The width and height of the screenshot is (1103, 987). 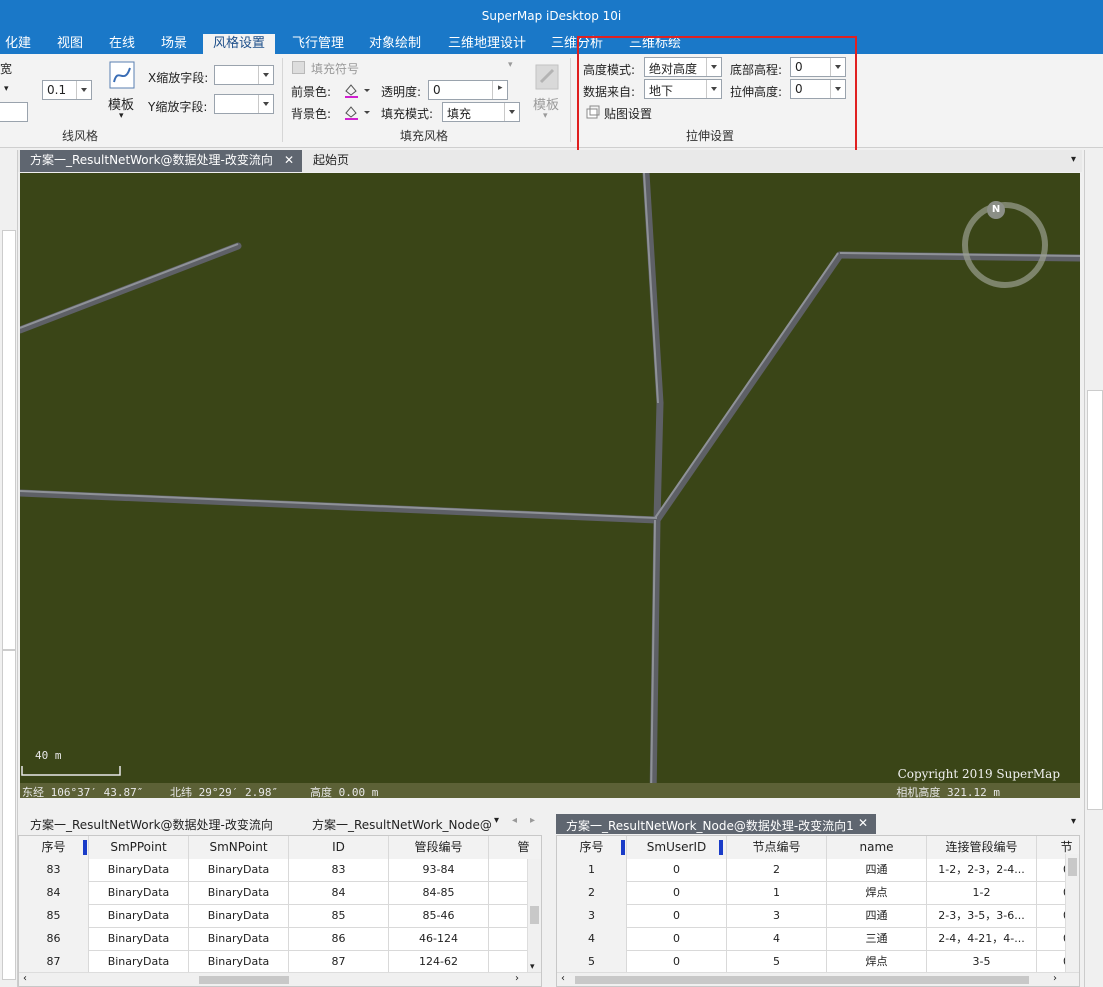 What do you see at coordinates (139, 847) in the screenshot?
I see `column-header: SmPPoint` at bounding box center [139, 847].